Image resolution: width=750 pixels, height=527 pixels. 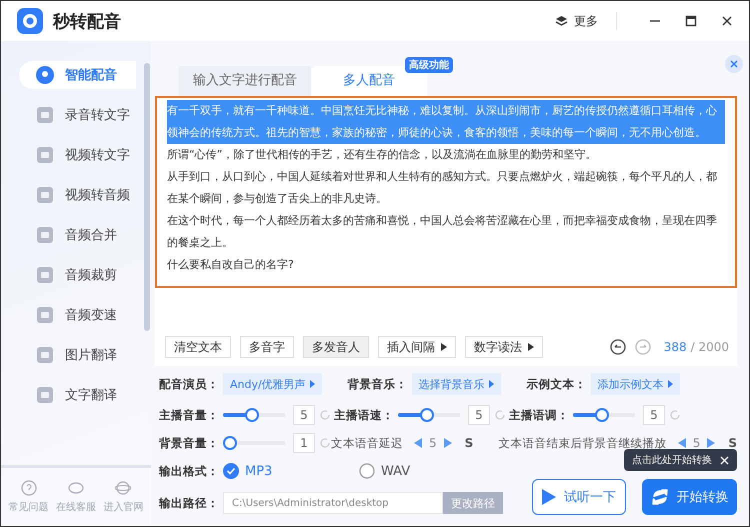 I want to click on close-icon, so click(x=727, y=21).